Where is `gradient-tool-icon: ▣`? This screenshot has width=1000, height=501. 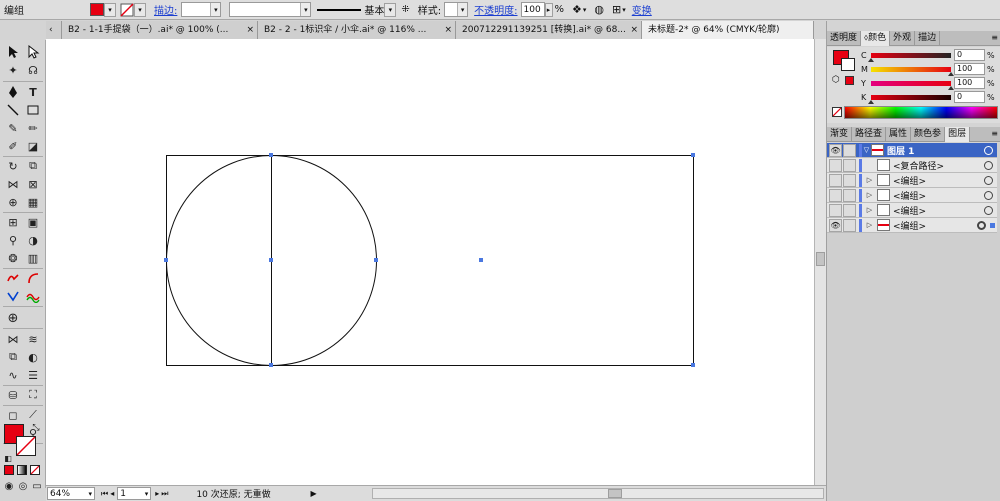
gradient-tool-icon: ▣ is located at coordinates (33, 222).